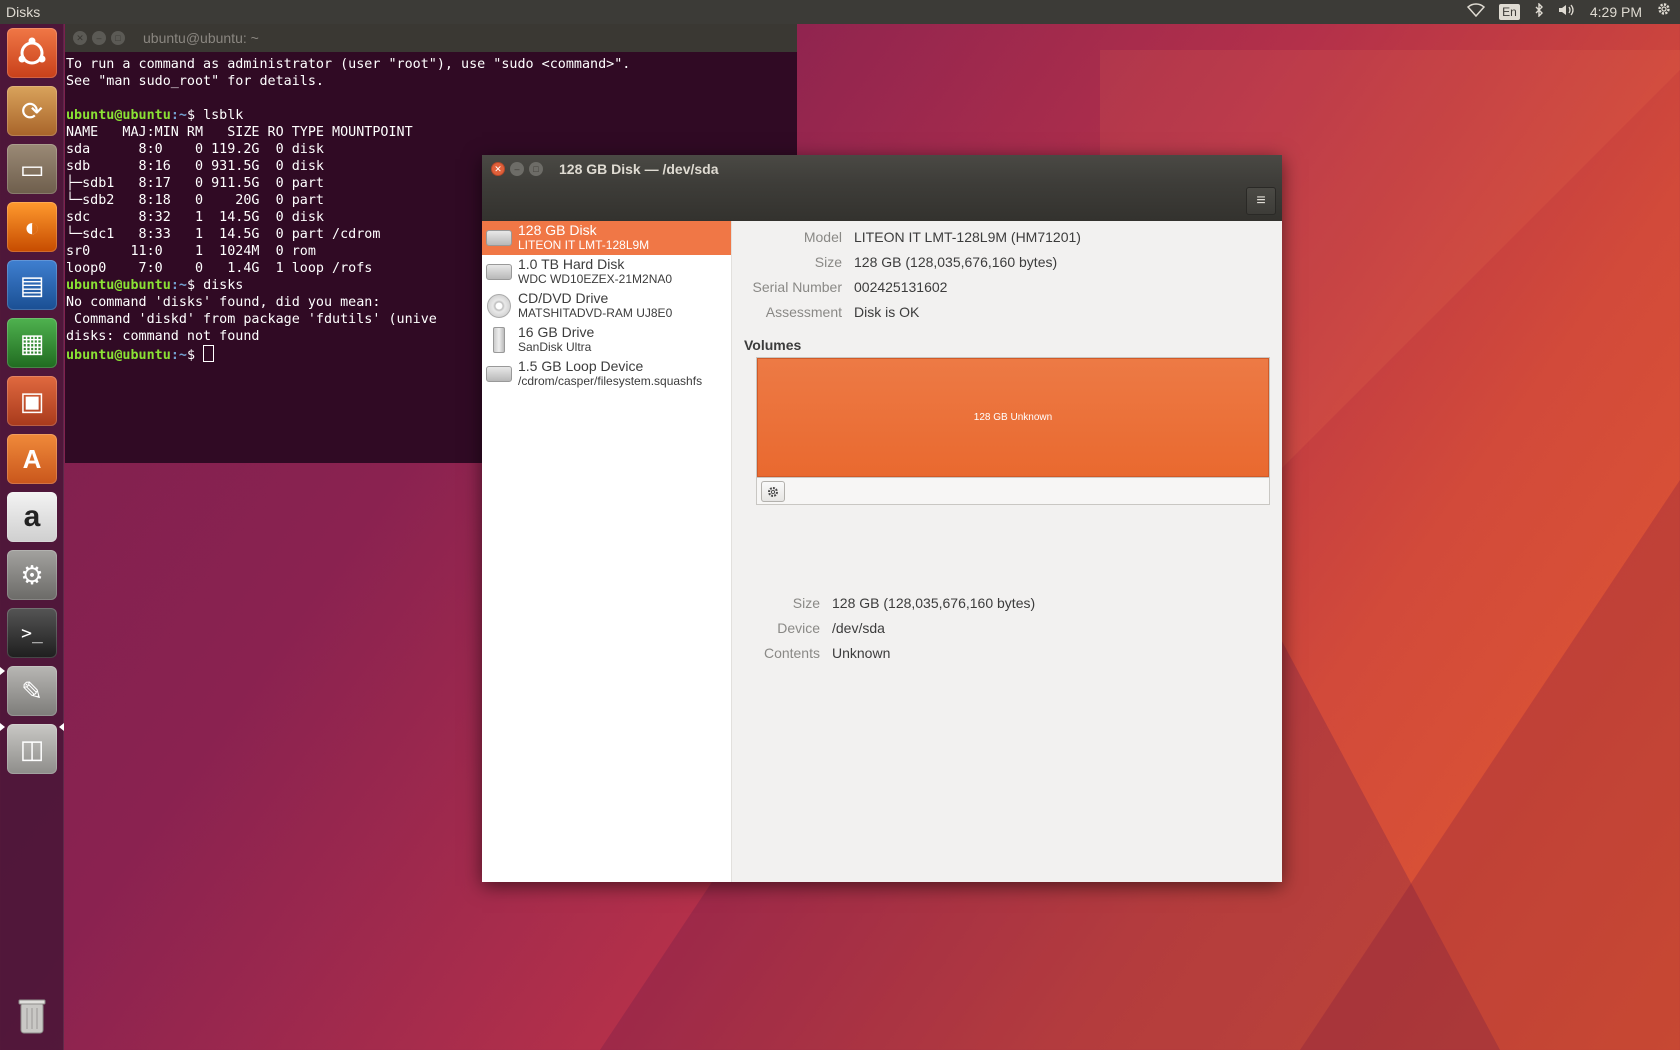  I want to click on firefox-icon: ◐, so click(32, 226).